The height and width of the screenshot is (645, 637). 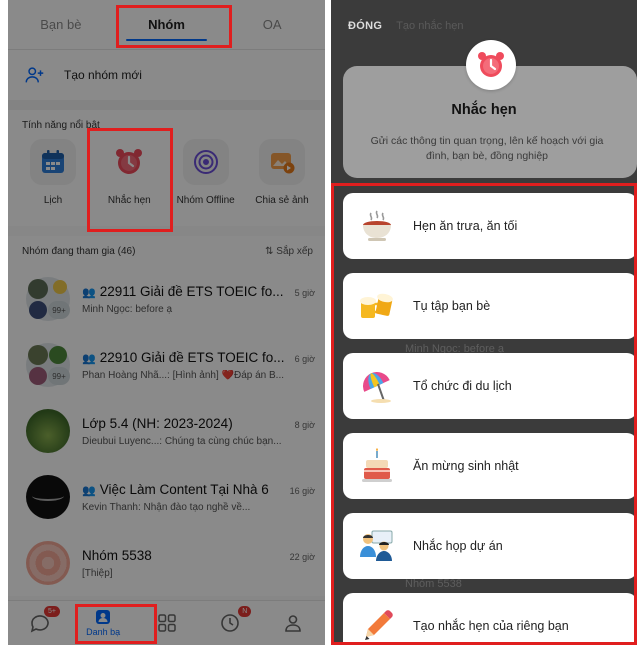 What do you see at coordinates (61, 24) in the screenshot?
I see `tab-friends: Bạn bè` at bounding box center [61, 24].